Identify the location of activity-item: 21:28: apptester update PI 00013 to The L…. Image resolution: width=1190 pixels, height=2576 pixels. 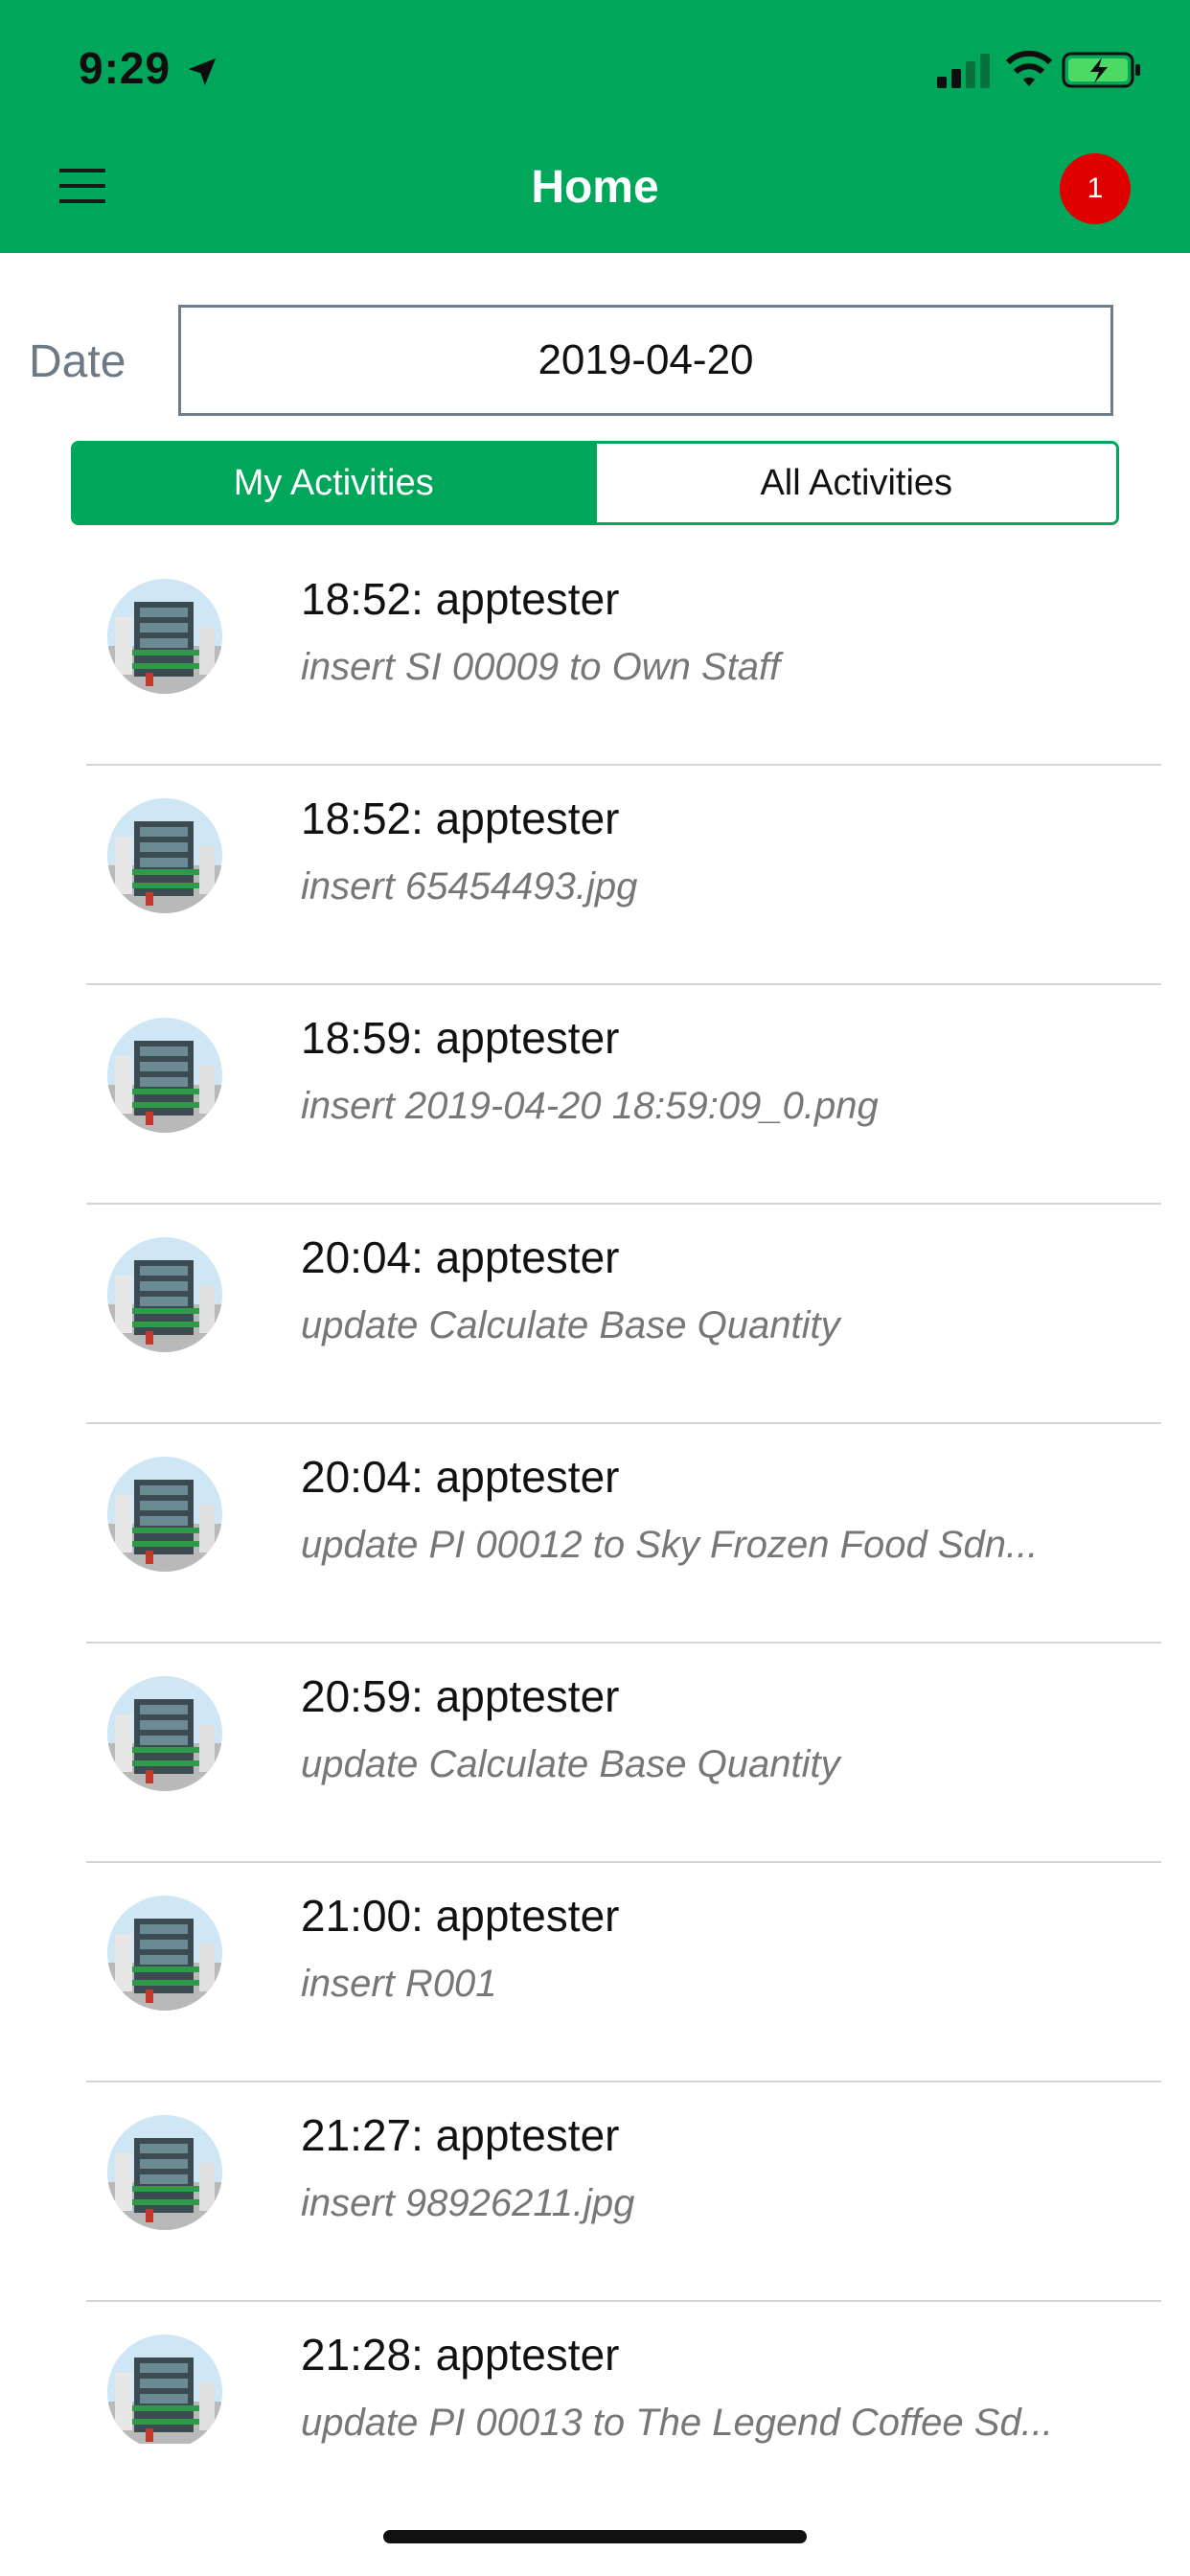
(623, 2373).